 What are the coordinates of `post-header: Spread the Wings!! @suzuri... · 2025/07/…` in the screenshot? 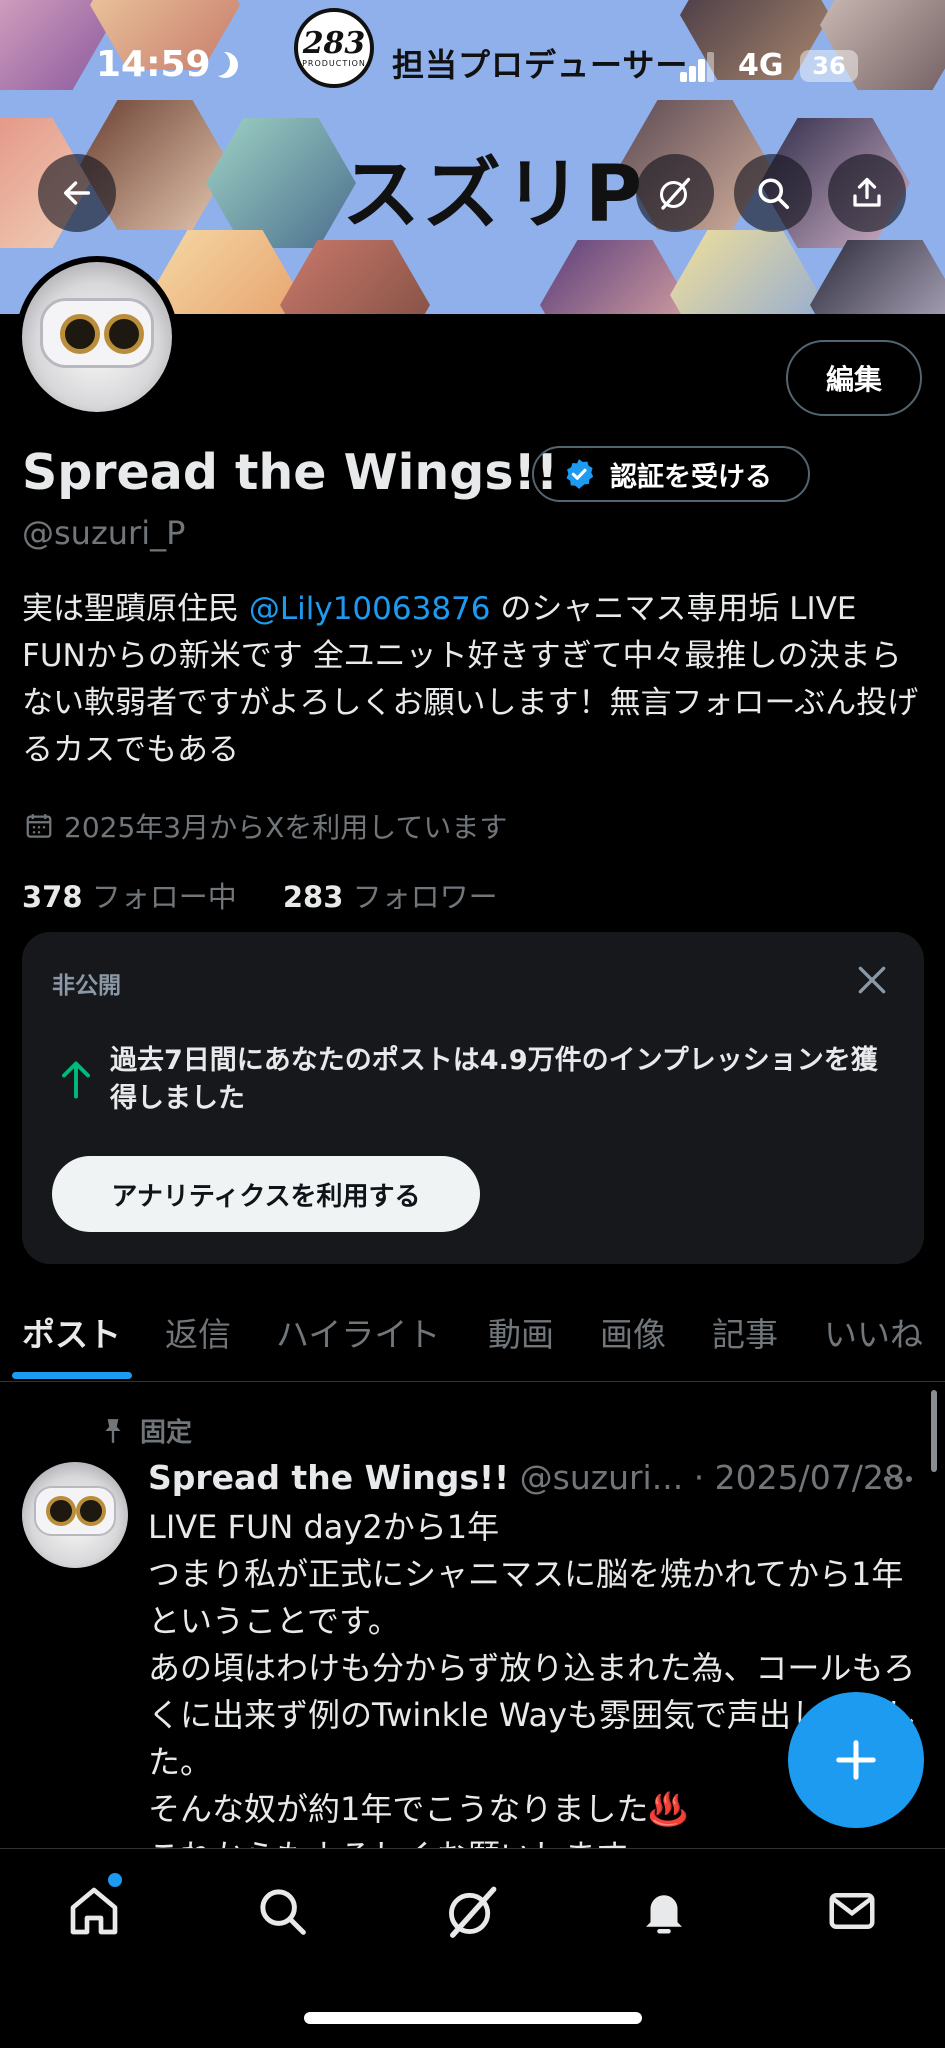 It's located at (526, 1477).